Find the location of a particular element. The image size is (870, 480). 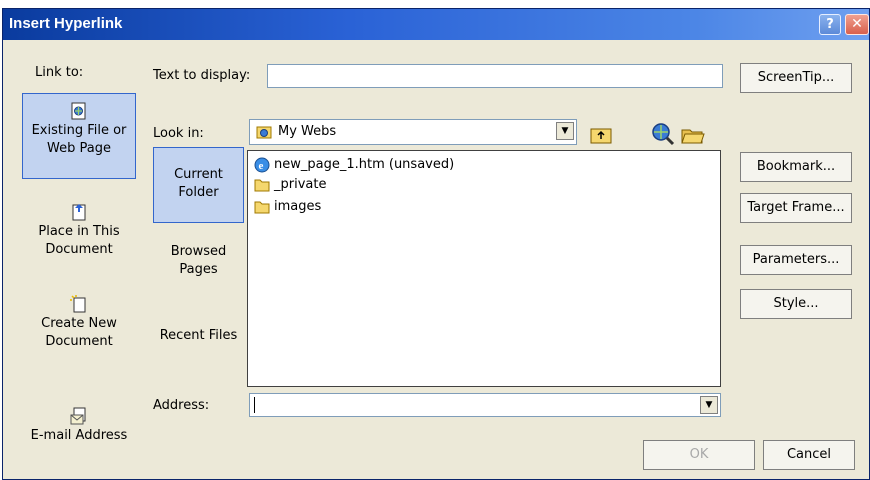

up-one-folder-button is located at coordinates (601, 134).